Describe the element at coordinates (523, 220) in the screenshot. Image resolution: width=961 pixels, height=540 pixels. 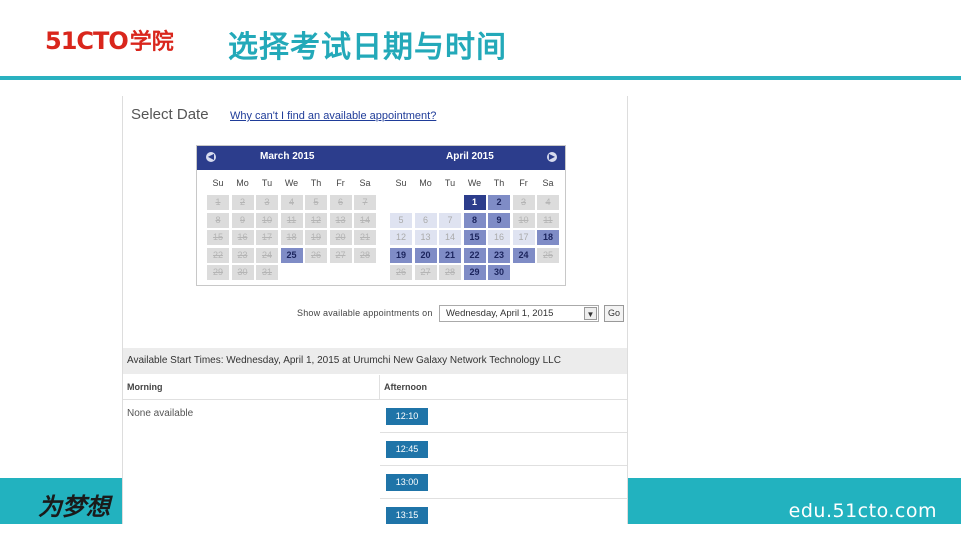
I see `april-day-10: 10` at that location.